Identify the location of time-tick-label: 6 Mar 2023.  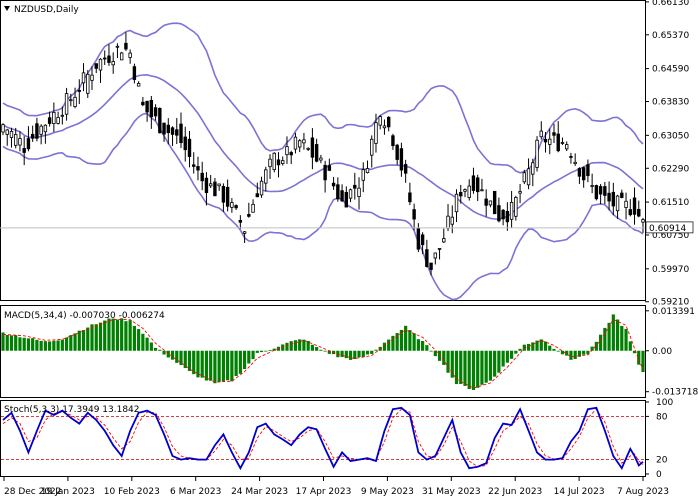
(195, 492).